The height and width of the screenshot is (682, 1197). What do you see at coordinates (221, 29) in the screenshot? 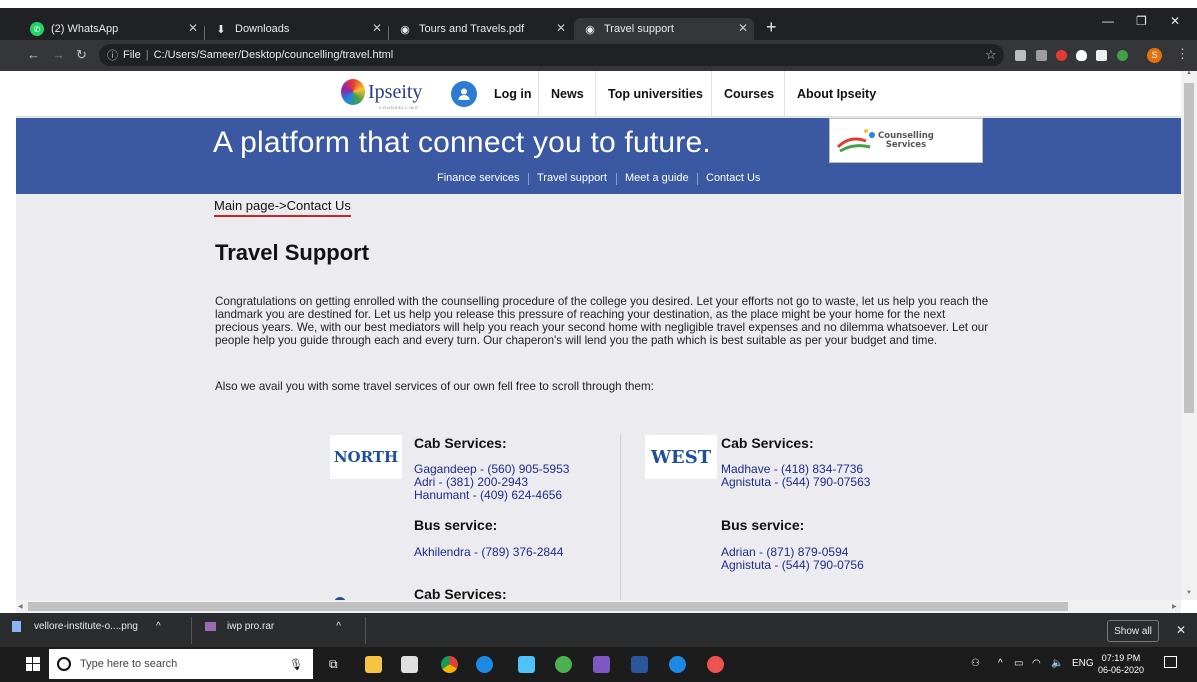
I see `download-icon: ⬇` at bounding box center [221, 29].